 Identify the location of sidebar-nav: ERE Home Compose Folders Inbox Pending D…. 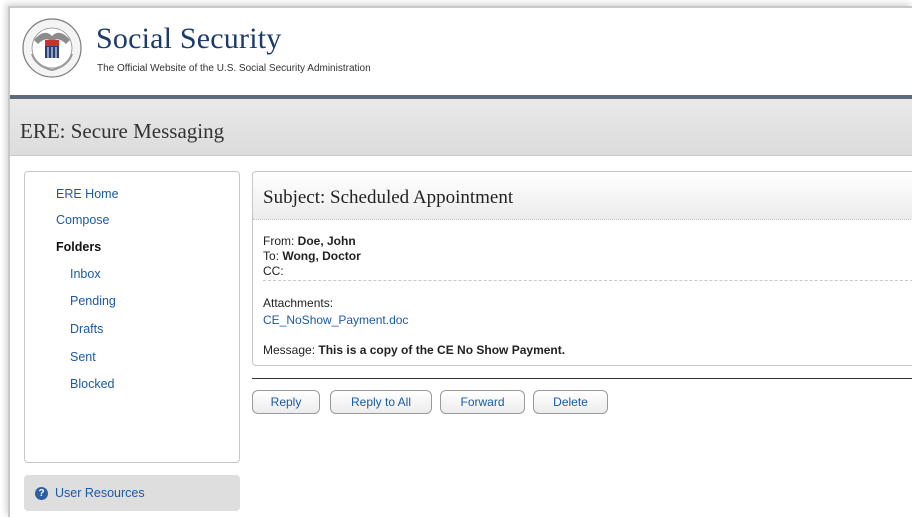
(132, 317).